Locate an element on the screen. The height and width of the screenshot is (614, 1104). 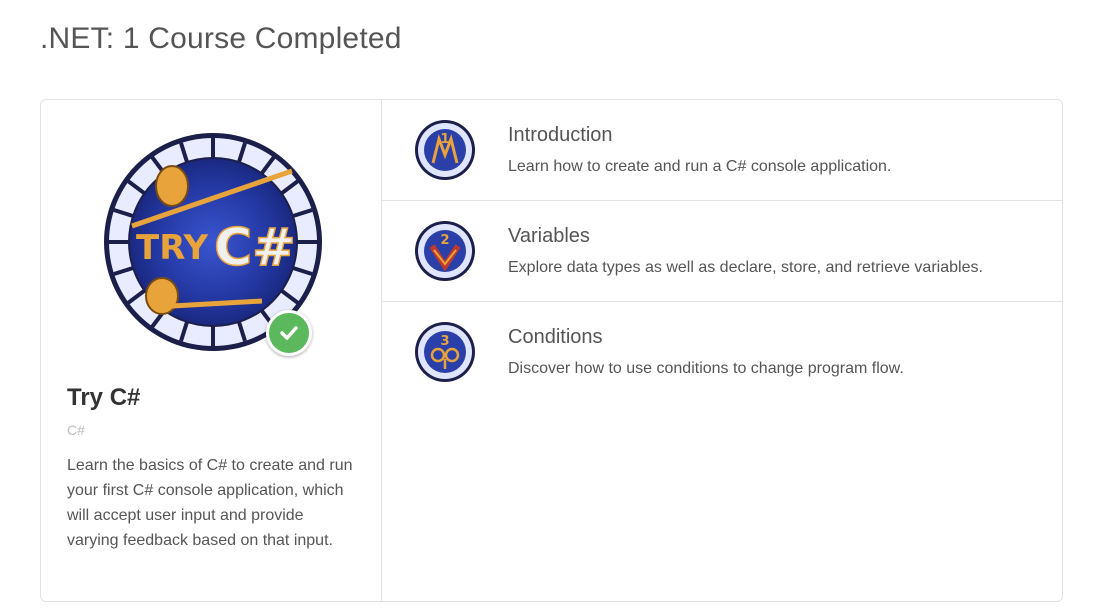
course-title: Try C# is located at coordinates (103, 398).